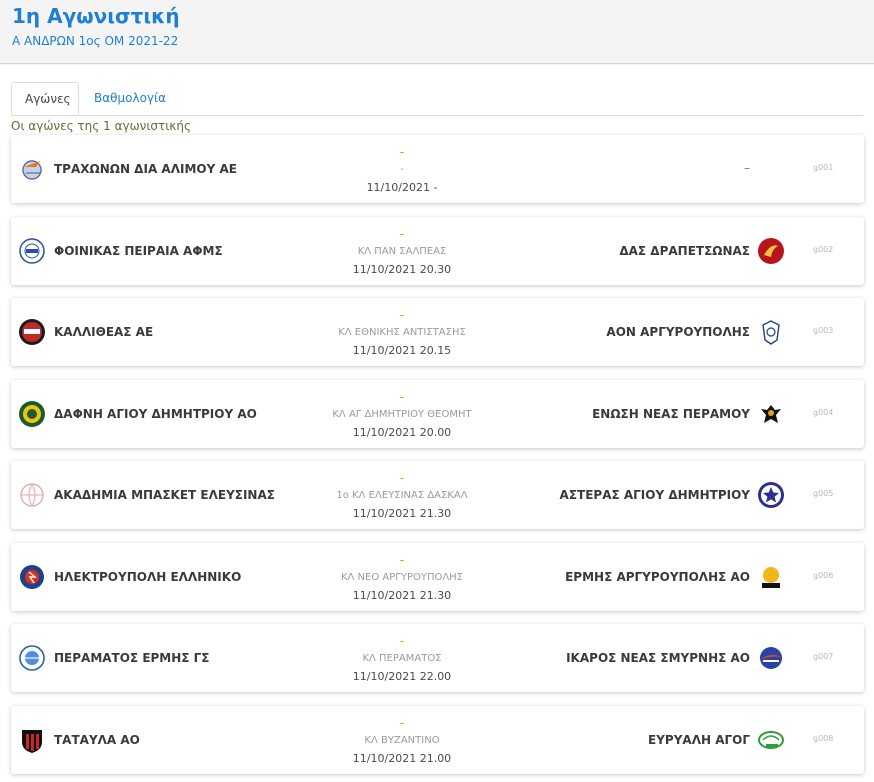 The width and height of the screenshot is (874, 782). Describe the element at coordinates (771, 740) in the screenshot. I see `evryali-logo` at that location.